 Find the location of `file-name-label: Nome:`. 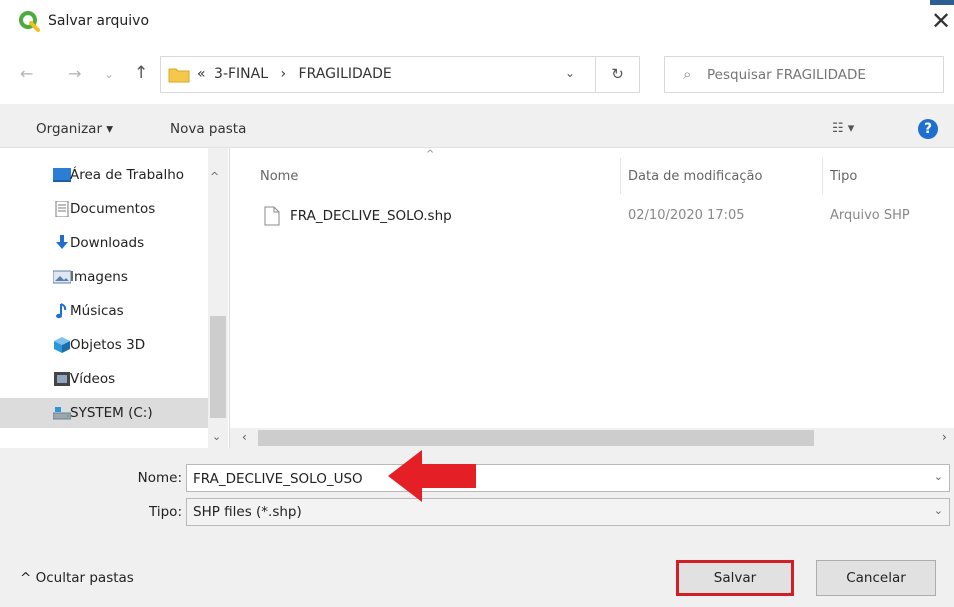

file-name-label: Nome: is located at coordinates (159, 478).